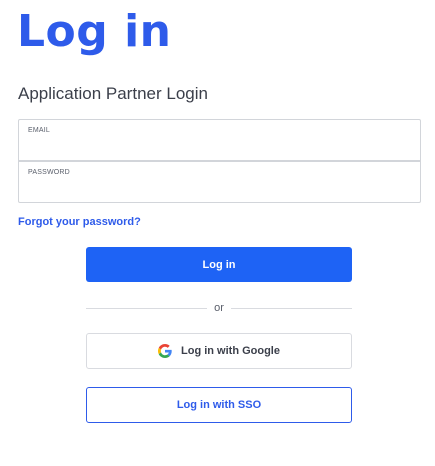 The height and width of the screenshot is (466, 435). What do you see at coordinates (230, 351) in the screenshot?
I see `google-login-label: Log in with Google` at bounding box center [230, 351].